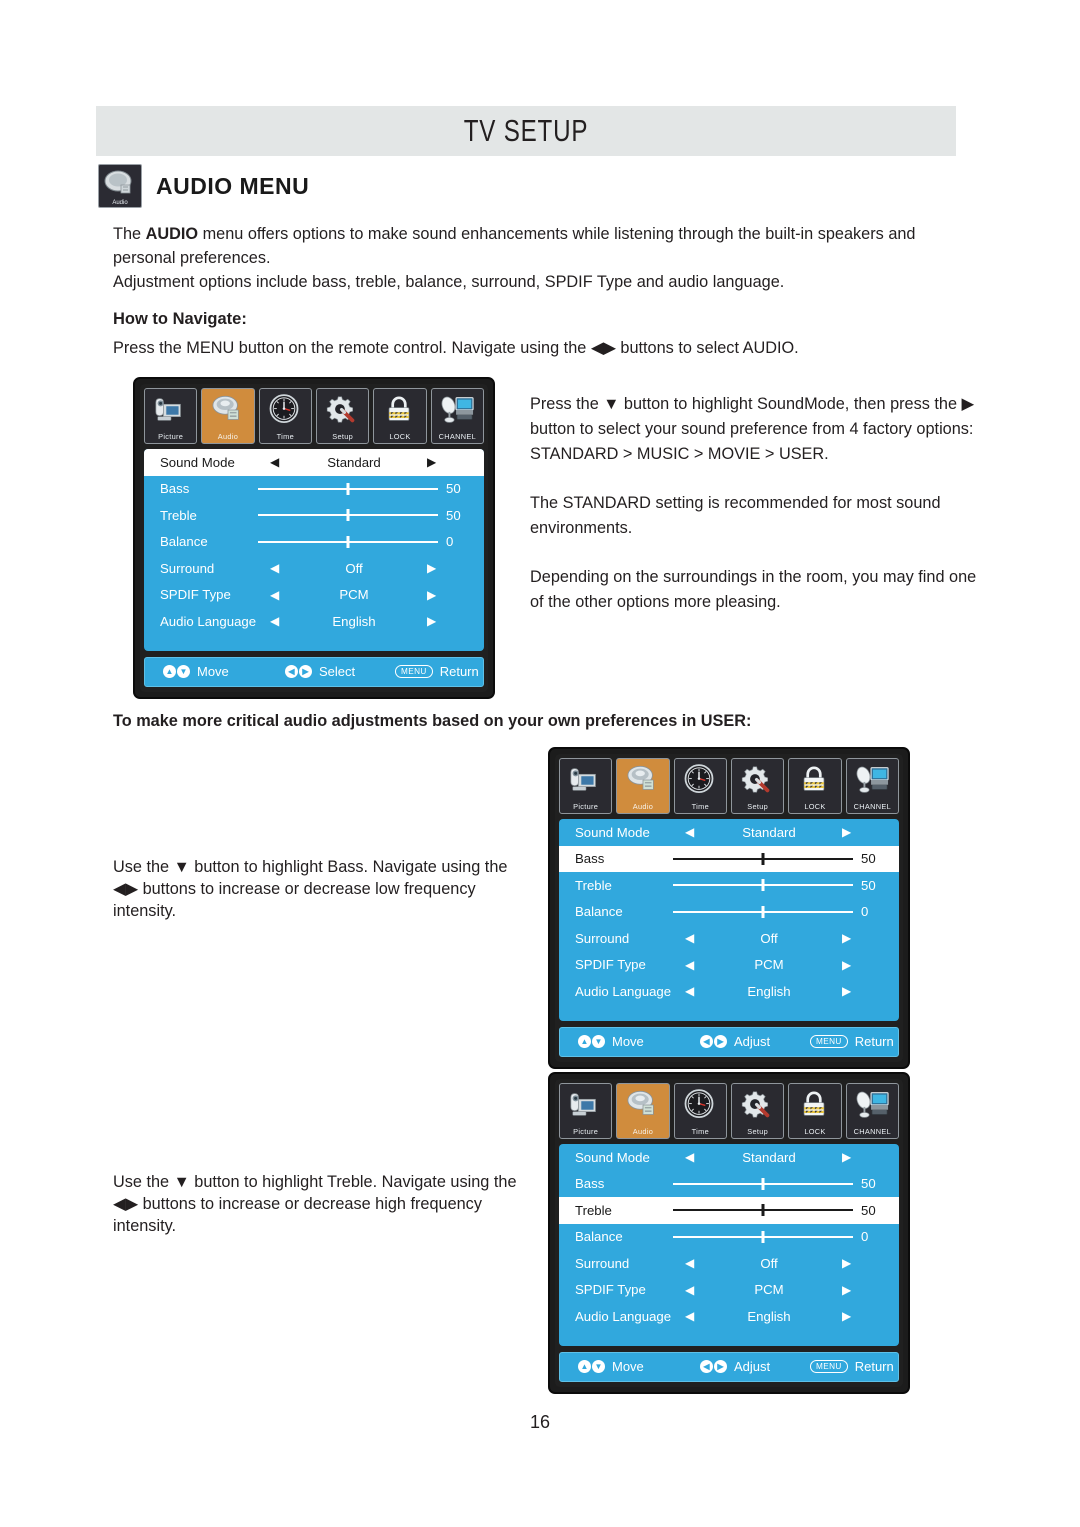 Image resolution: width=1080 pixels, height=1527 pixels. I want to click on osd-row-label: Sound Mode, so click(197, 462).